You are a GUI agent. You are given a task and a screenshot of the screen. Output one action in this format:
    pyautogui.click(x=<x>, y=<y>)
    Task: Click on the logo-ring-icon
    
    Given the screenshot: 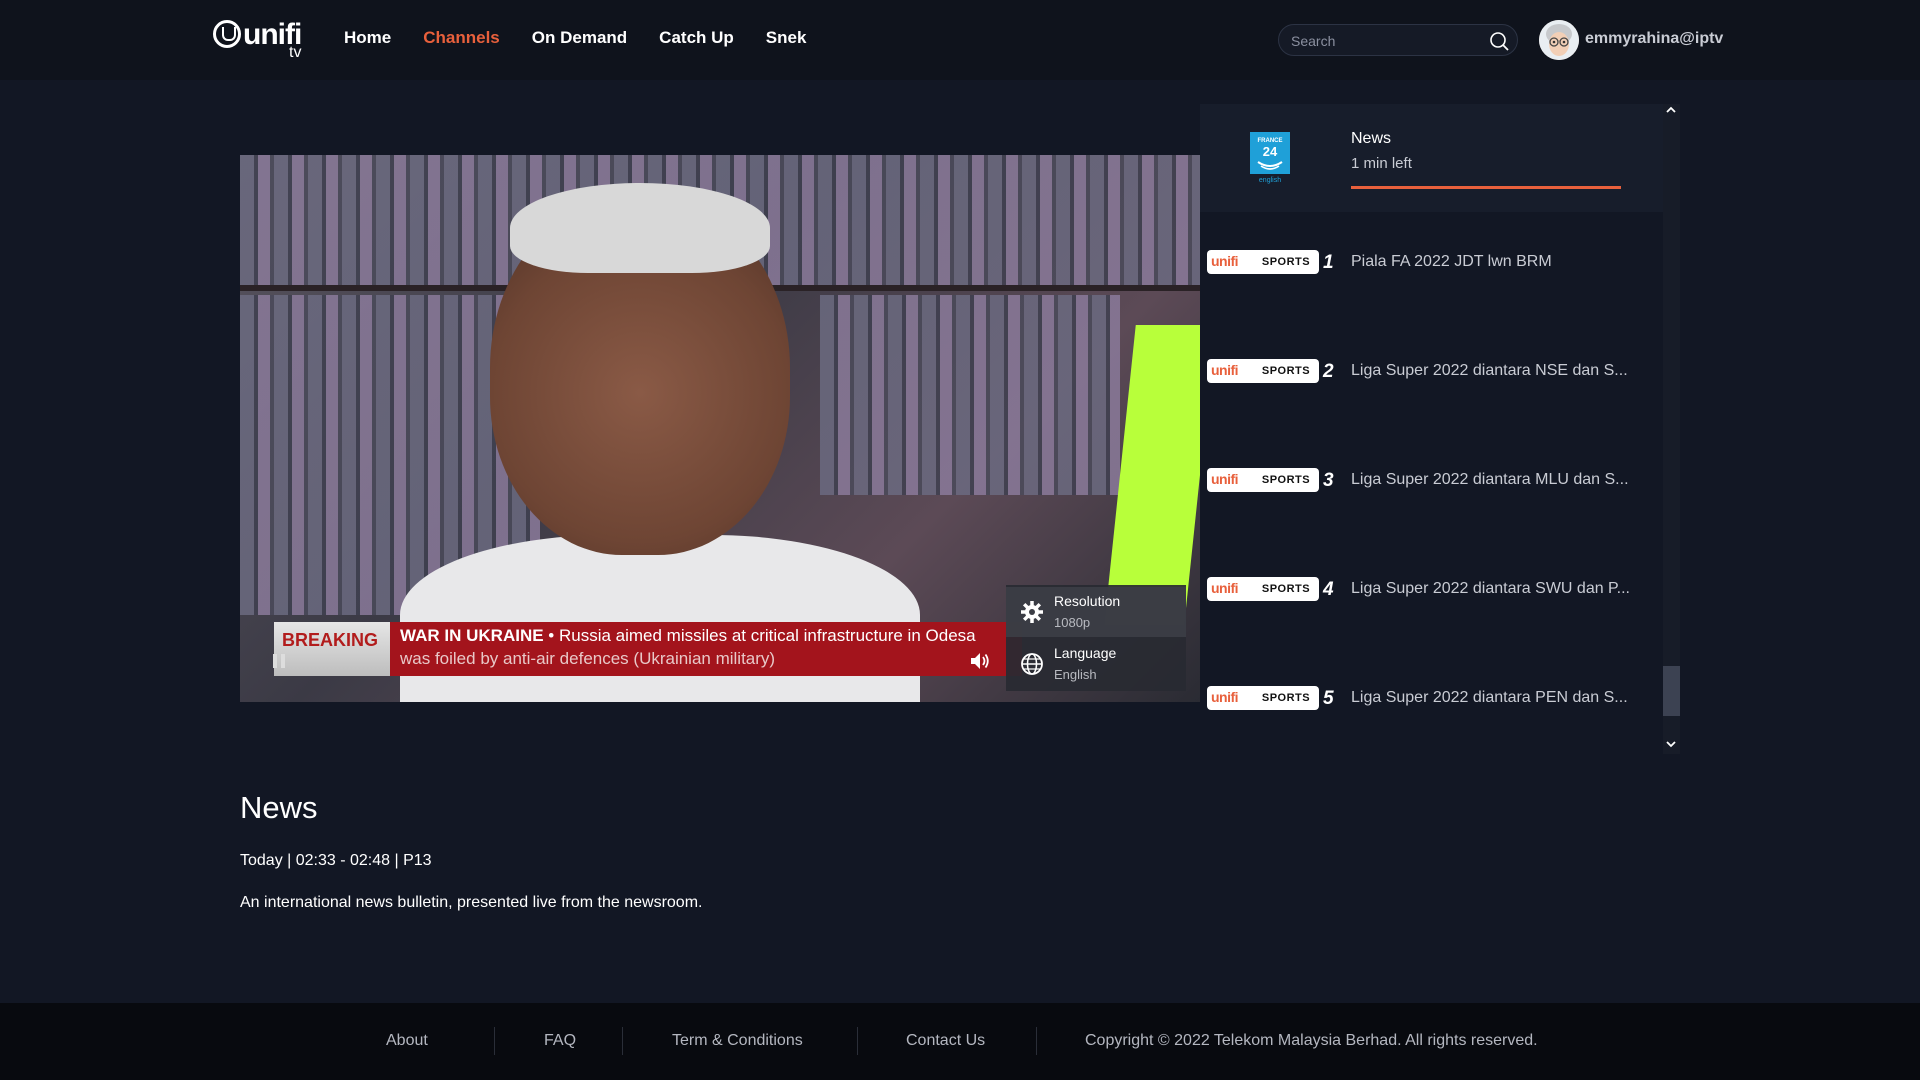 What is the action you would take?
    pyautogui.click(x=227, y=34)
    